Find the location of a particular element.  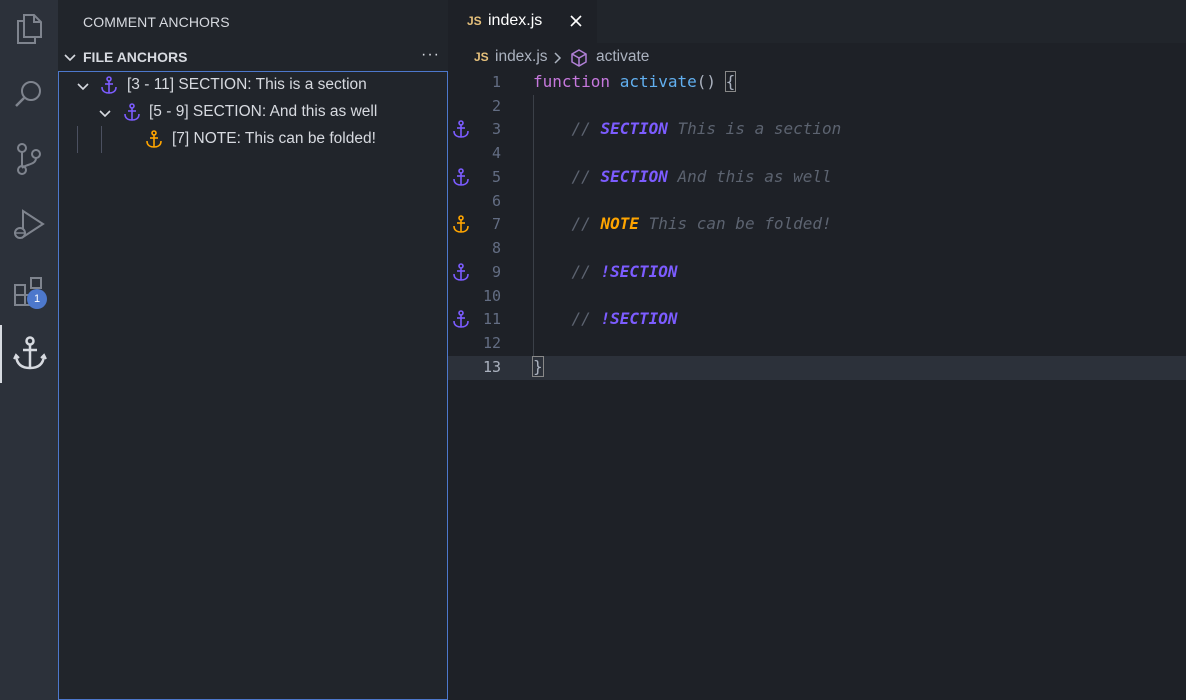

paren-token: () is located at coordinates (706, 81).